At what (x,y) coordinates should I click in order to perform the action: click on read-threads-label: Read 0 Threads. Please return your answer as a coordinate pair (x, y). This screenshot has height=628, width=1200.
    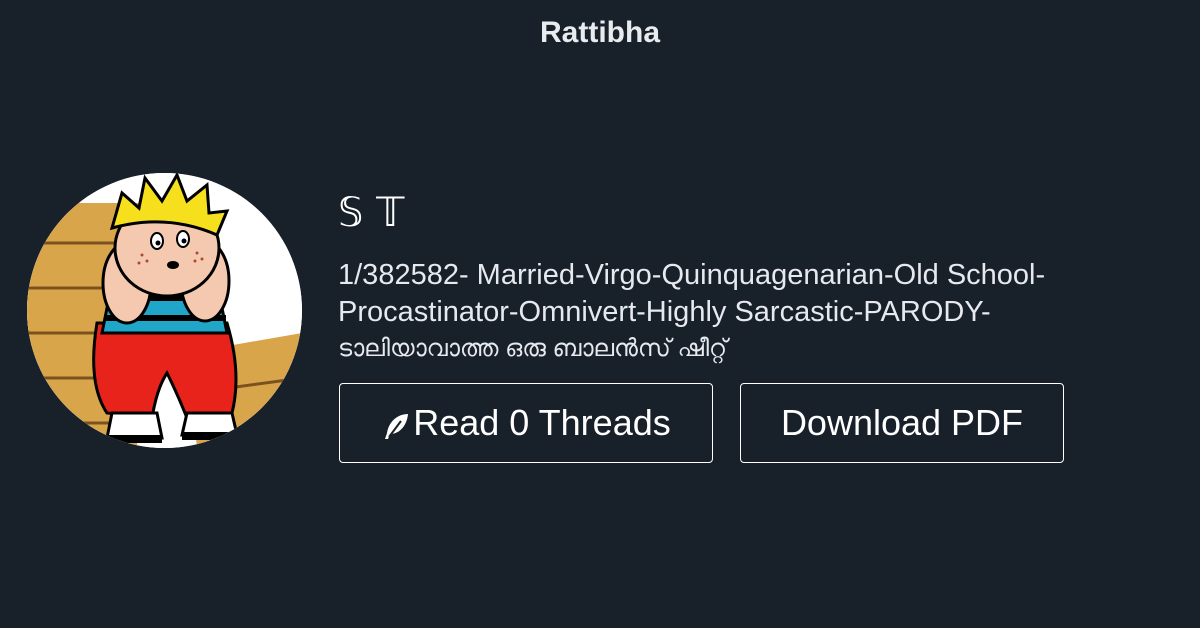
    Looking at the image, I should click on (542, 422).